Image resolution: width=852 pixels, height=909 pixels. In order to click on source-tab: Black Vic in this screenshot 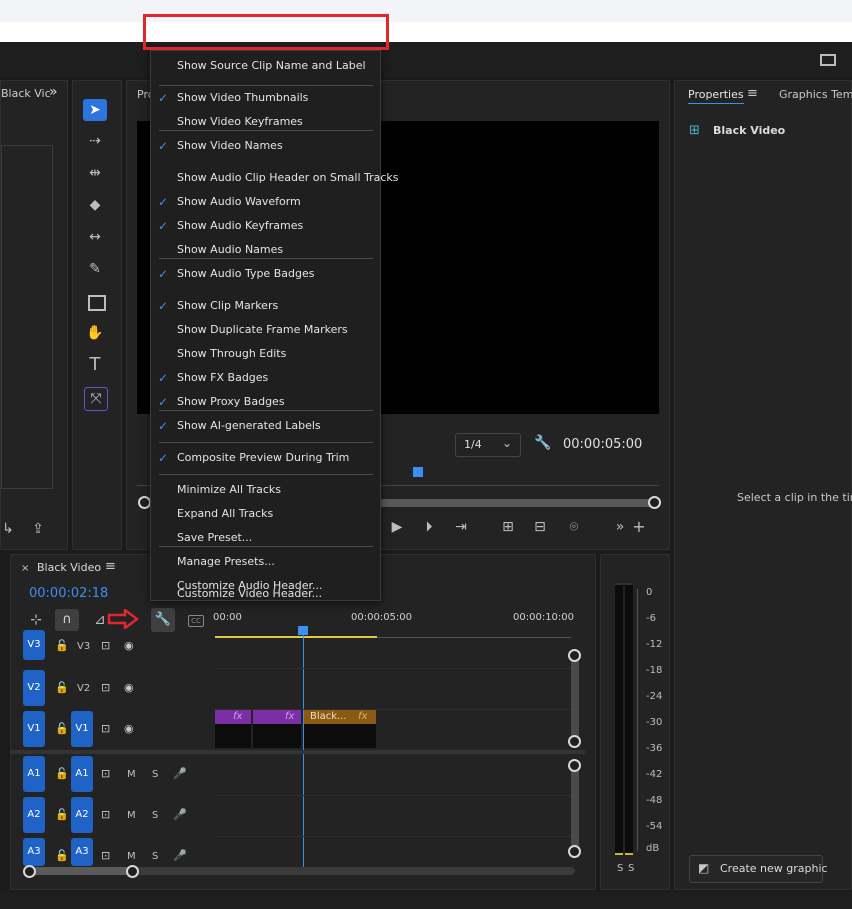, I will do `click(26, 93)`.